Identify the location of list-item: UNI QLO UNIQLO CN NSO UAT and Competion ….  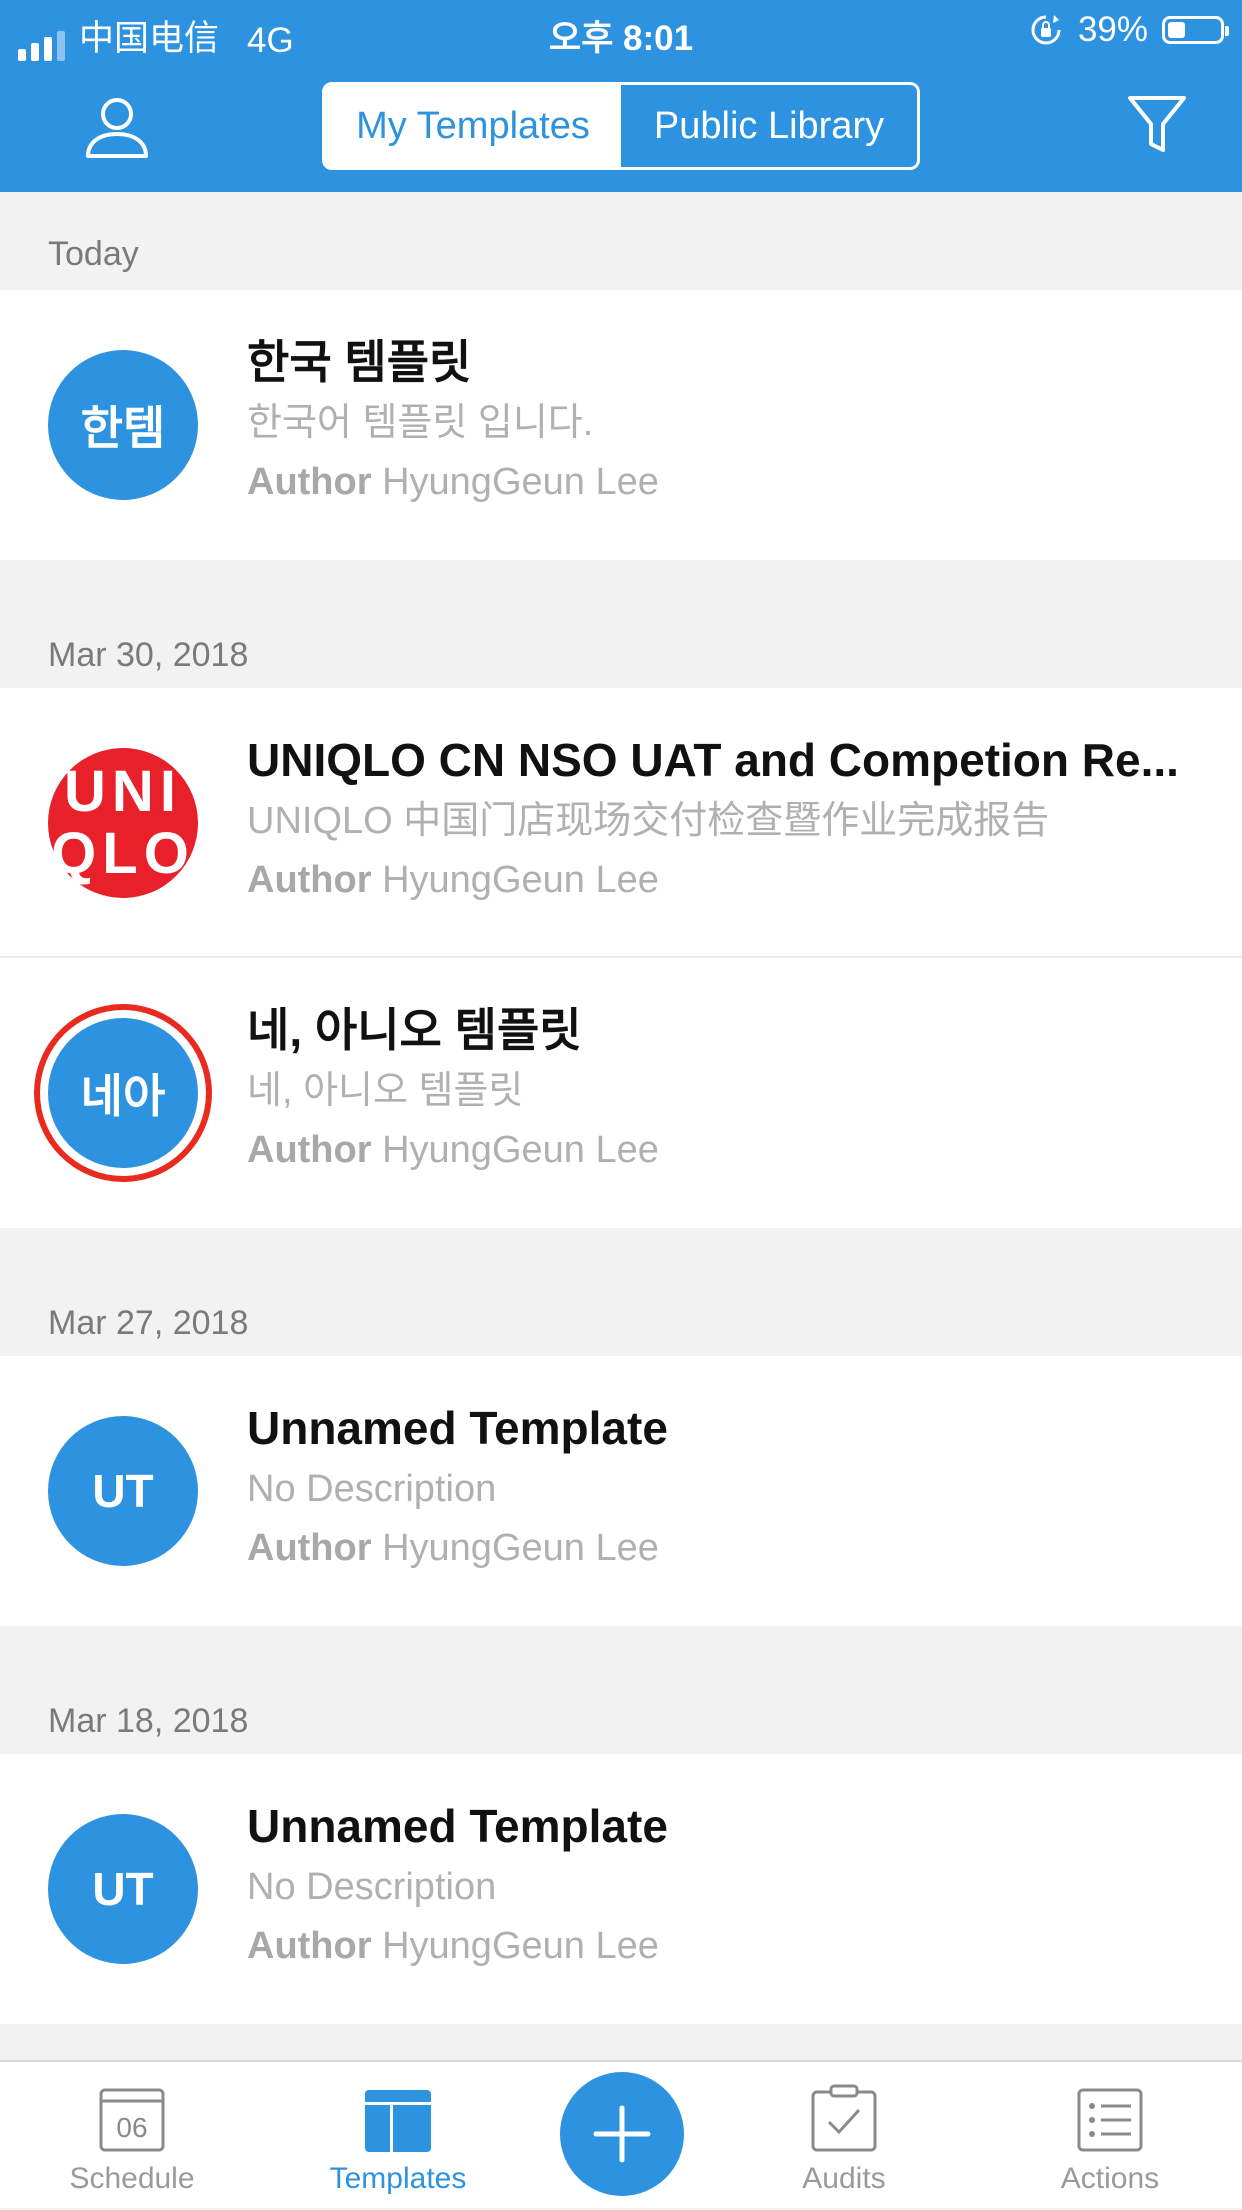
(621, 823).